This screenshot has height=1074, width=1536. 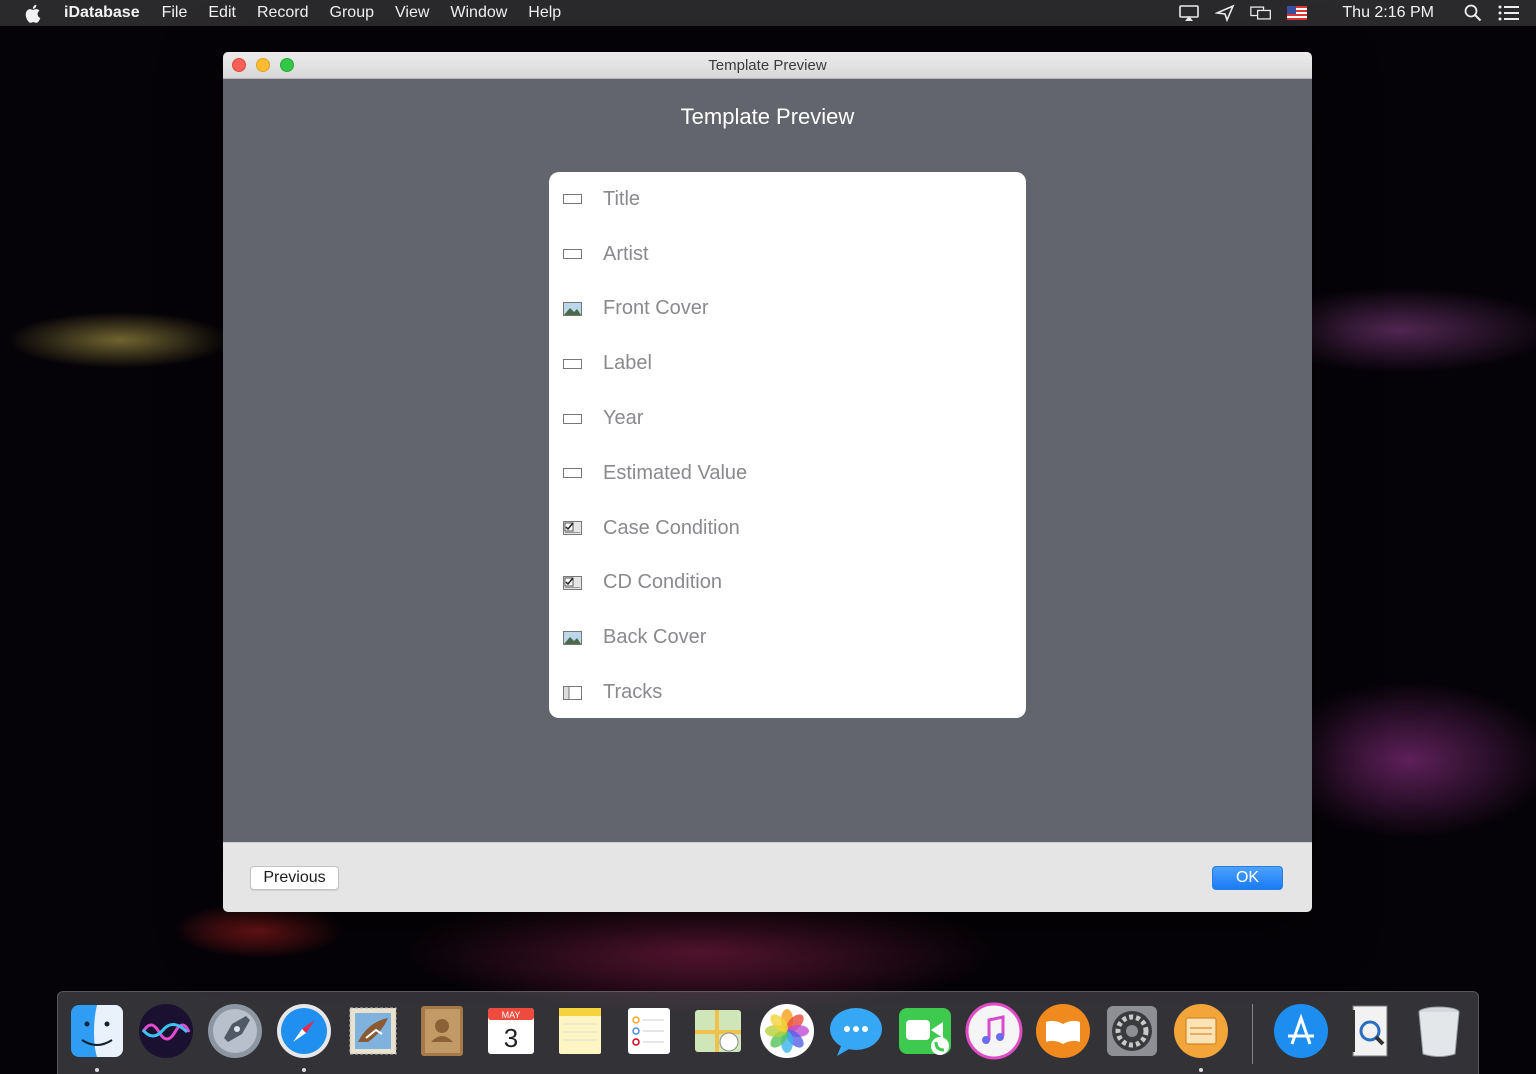 What do you see at coordinates (1189, 13) in the screenshot?
I see `airplay-display-icon` at bounding box center [1189, 13].